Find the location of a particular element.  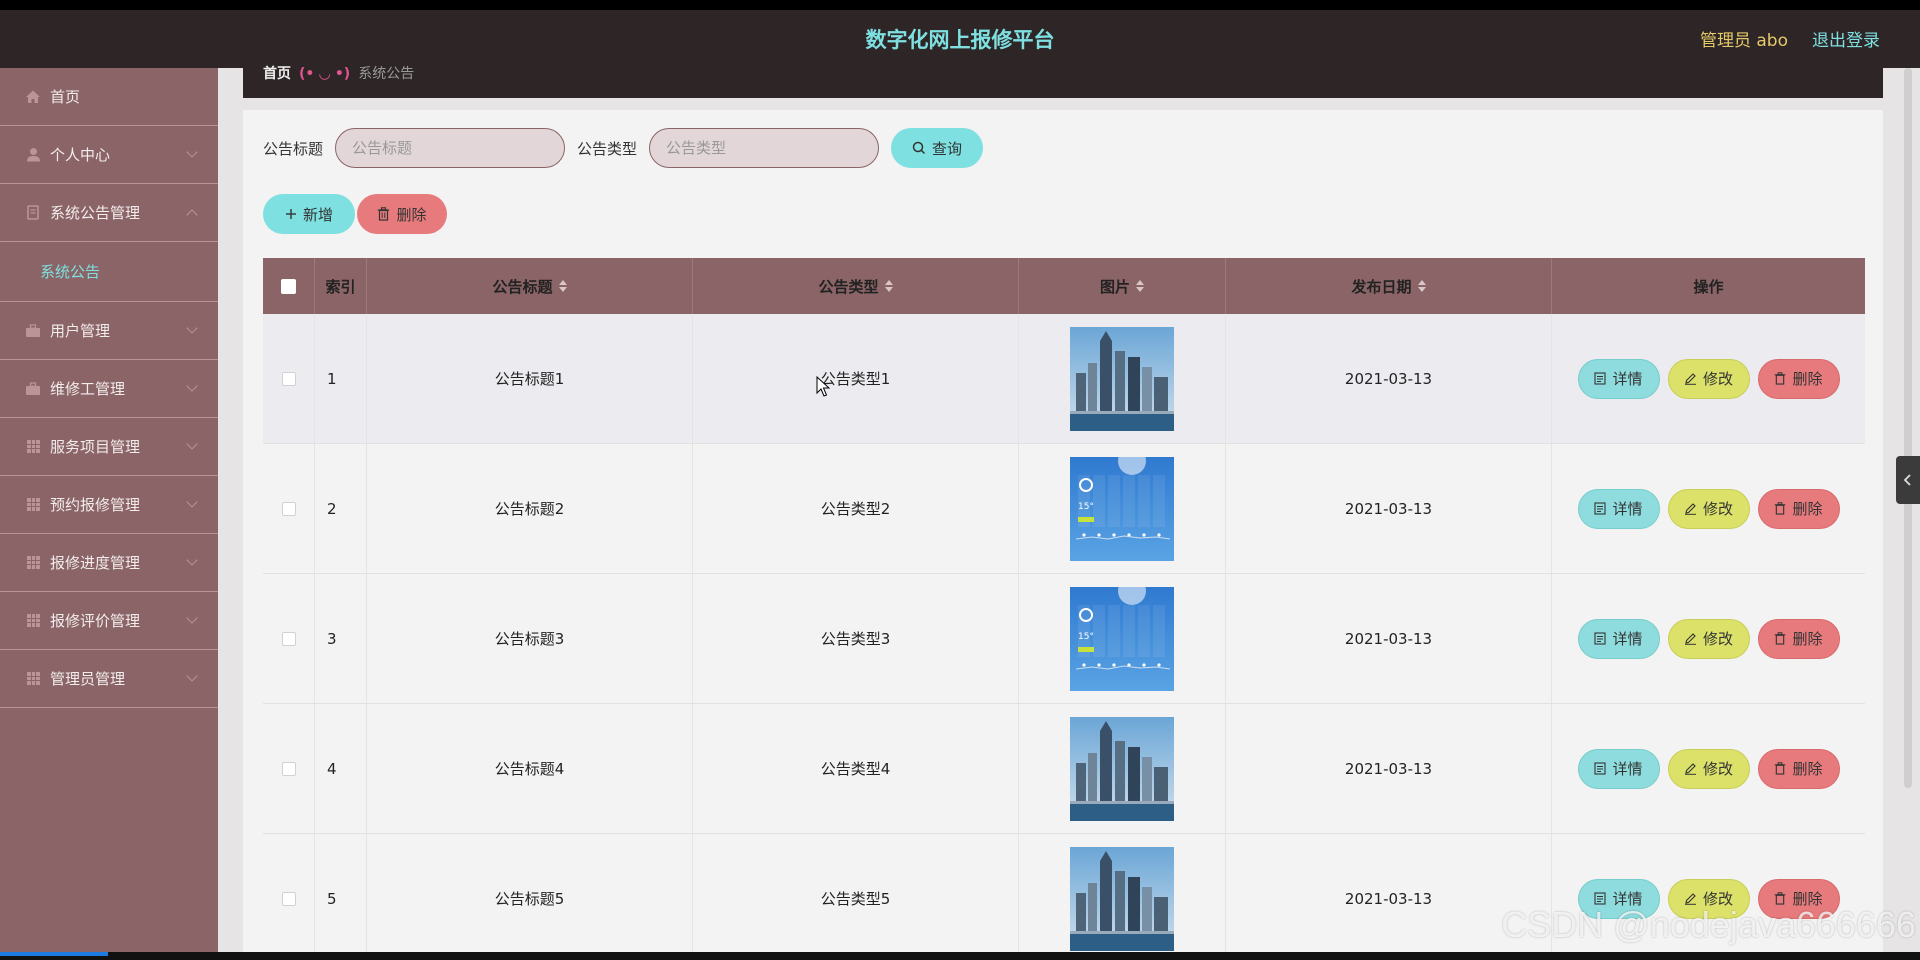

sidebar-item-label: 服务项目管理 is located at coordinates (95, 447).